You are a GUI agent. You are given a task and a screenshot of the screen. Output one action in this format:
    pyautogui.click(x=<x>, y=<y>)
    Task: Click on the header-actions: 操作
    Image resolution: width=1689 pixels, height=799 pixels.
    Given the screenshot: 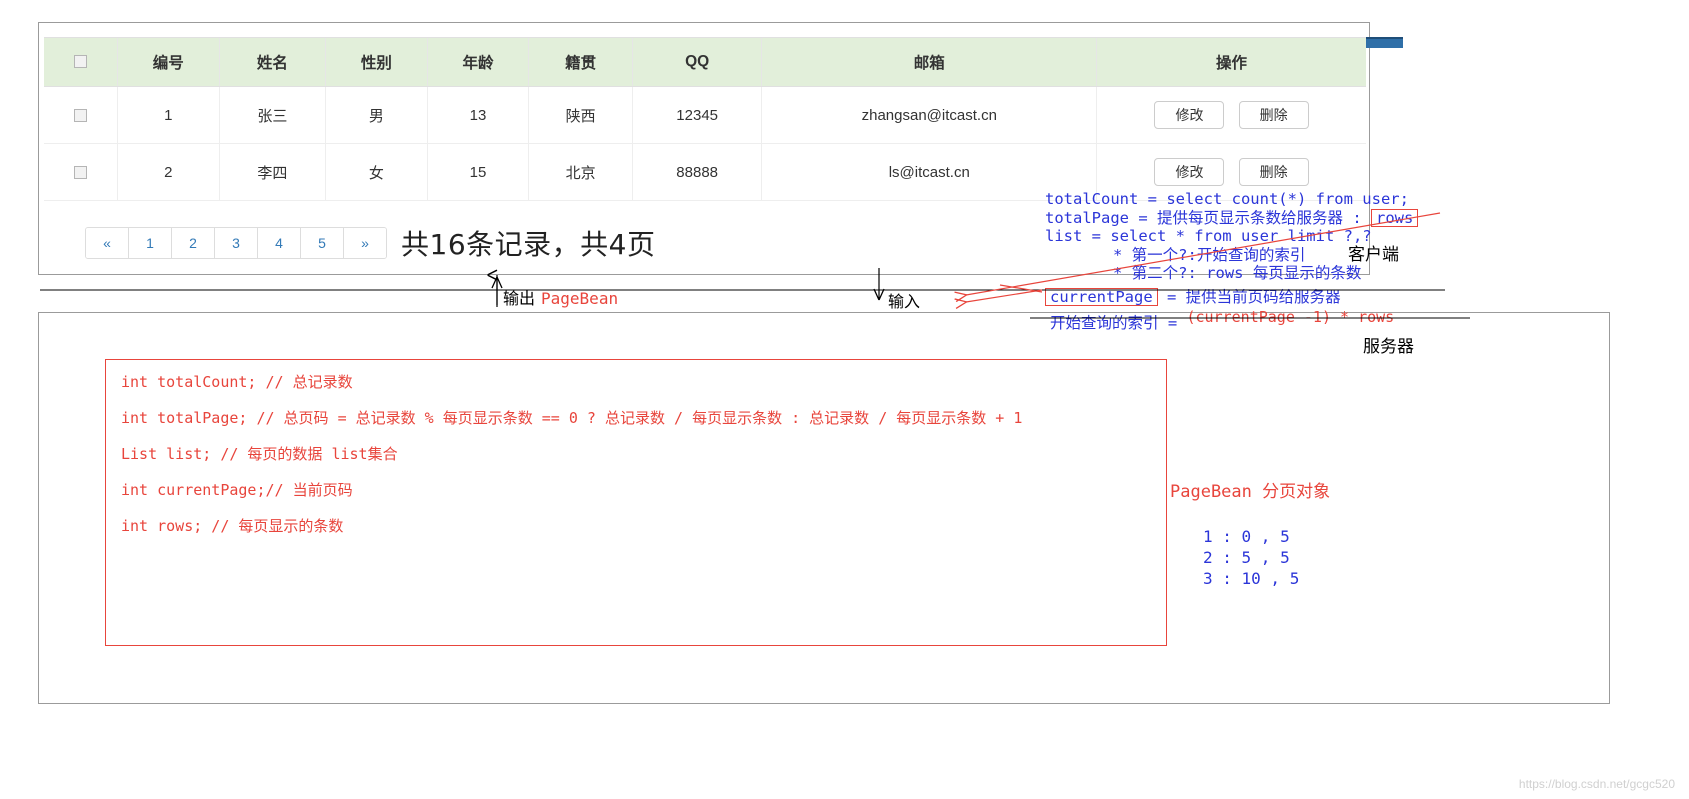 What is the action you would take?
    pyautogui.click(x=1231, y=62)
    